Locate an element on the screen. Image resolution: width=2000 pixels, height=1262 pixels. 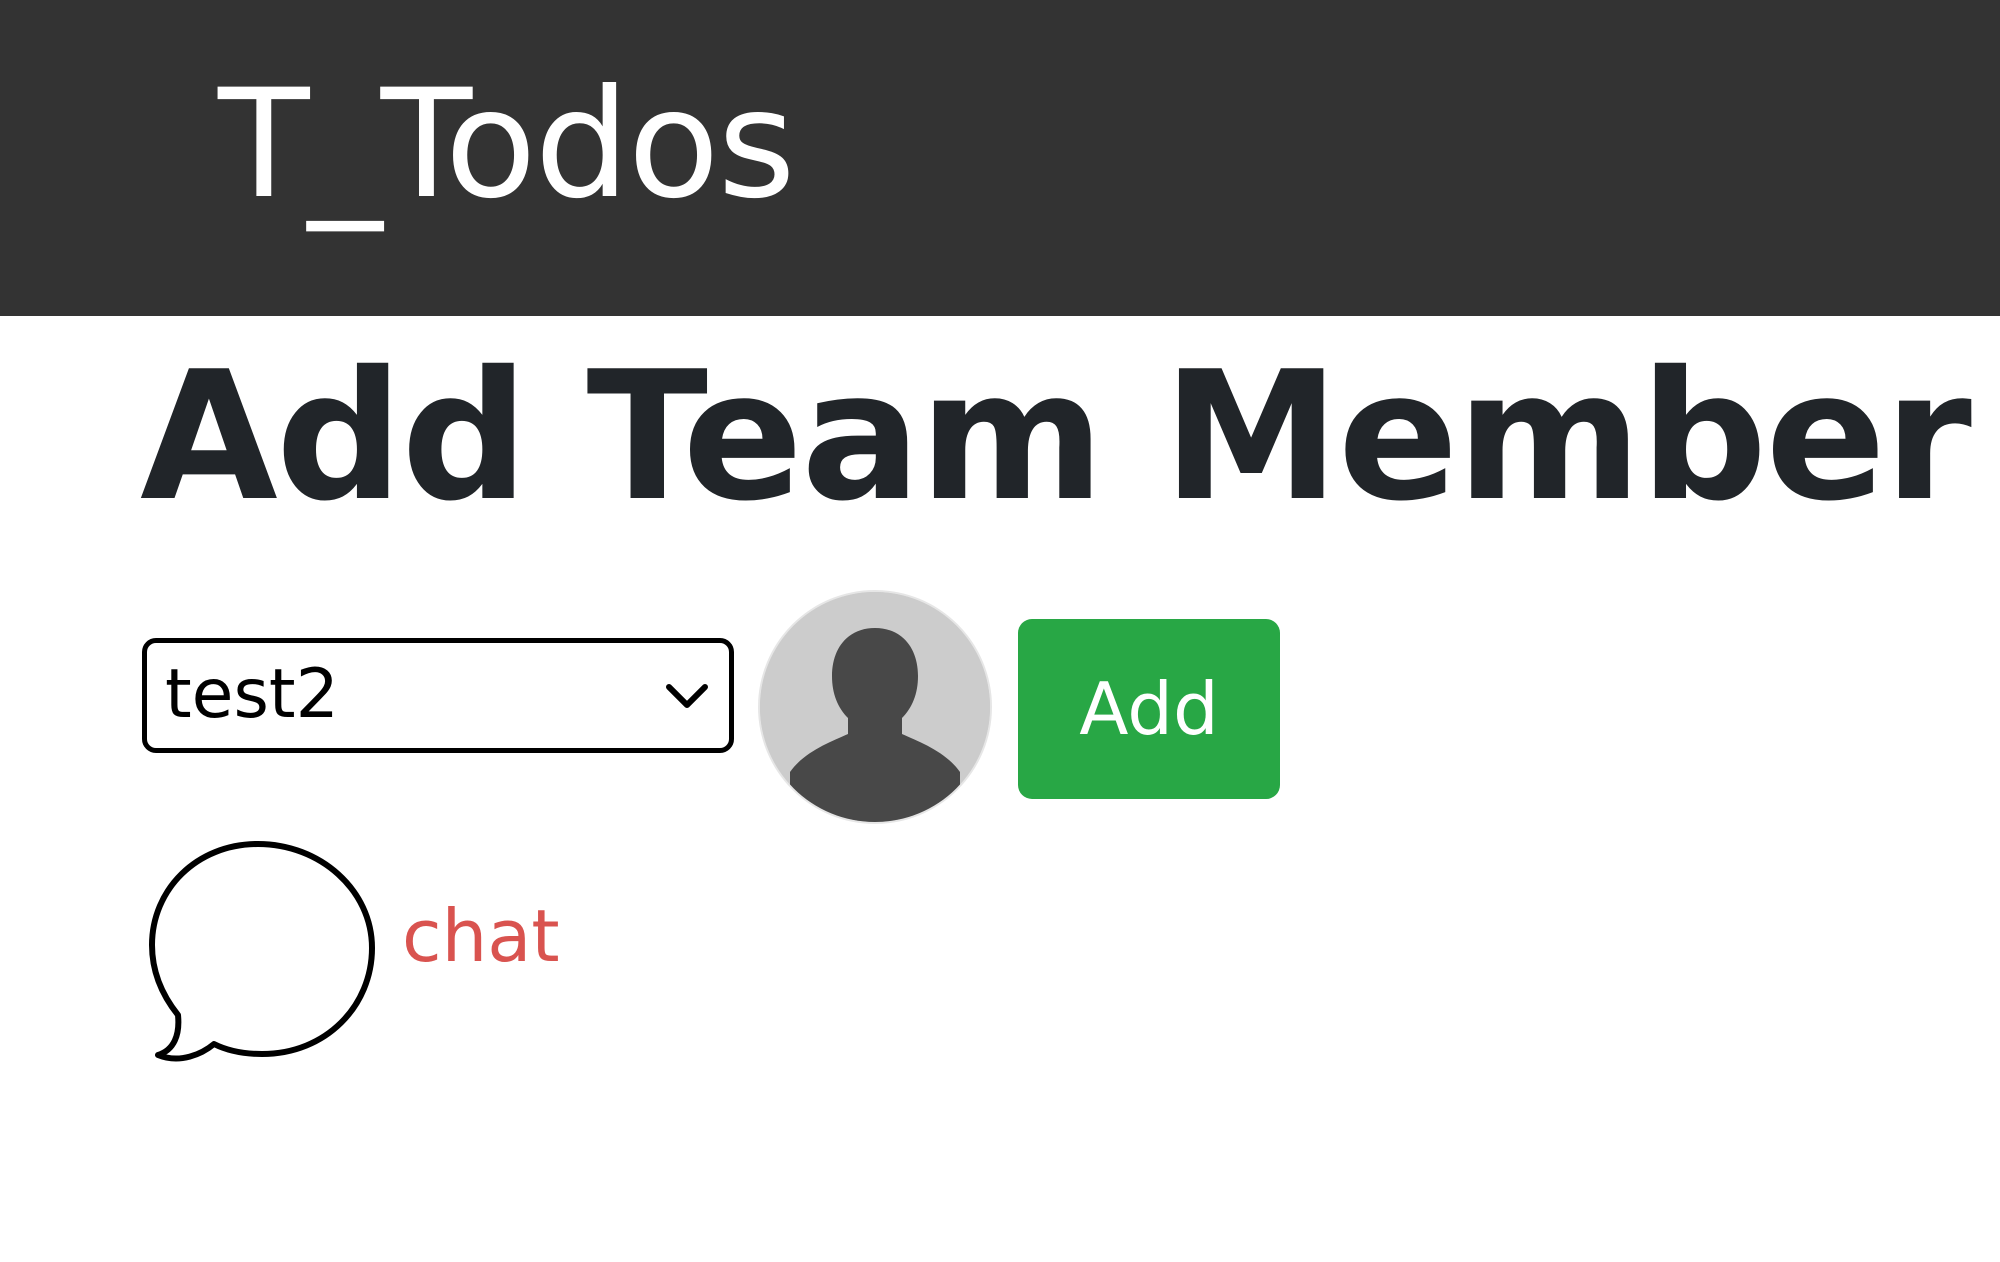
chevron-down-icon is located at coordinates (687, 696).